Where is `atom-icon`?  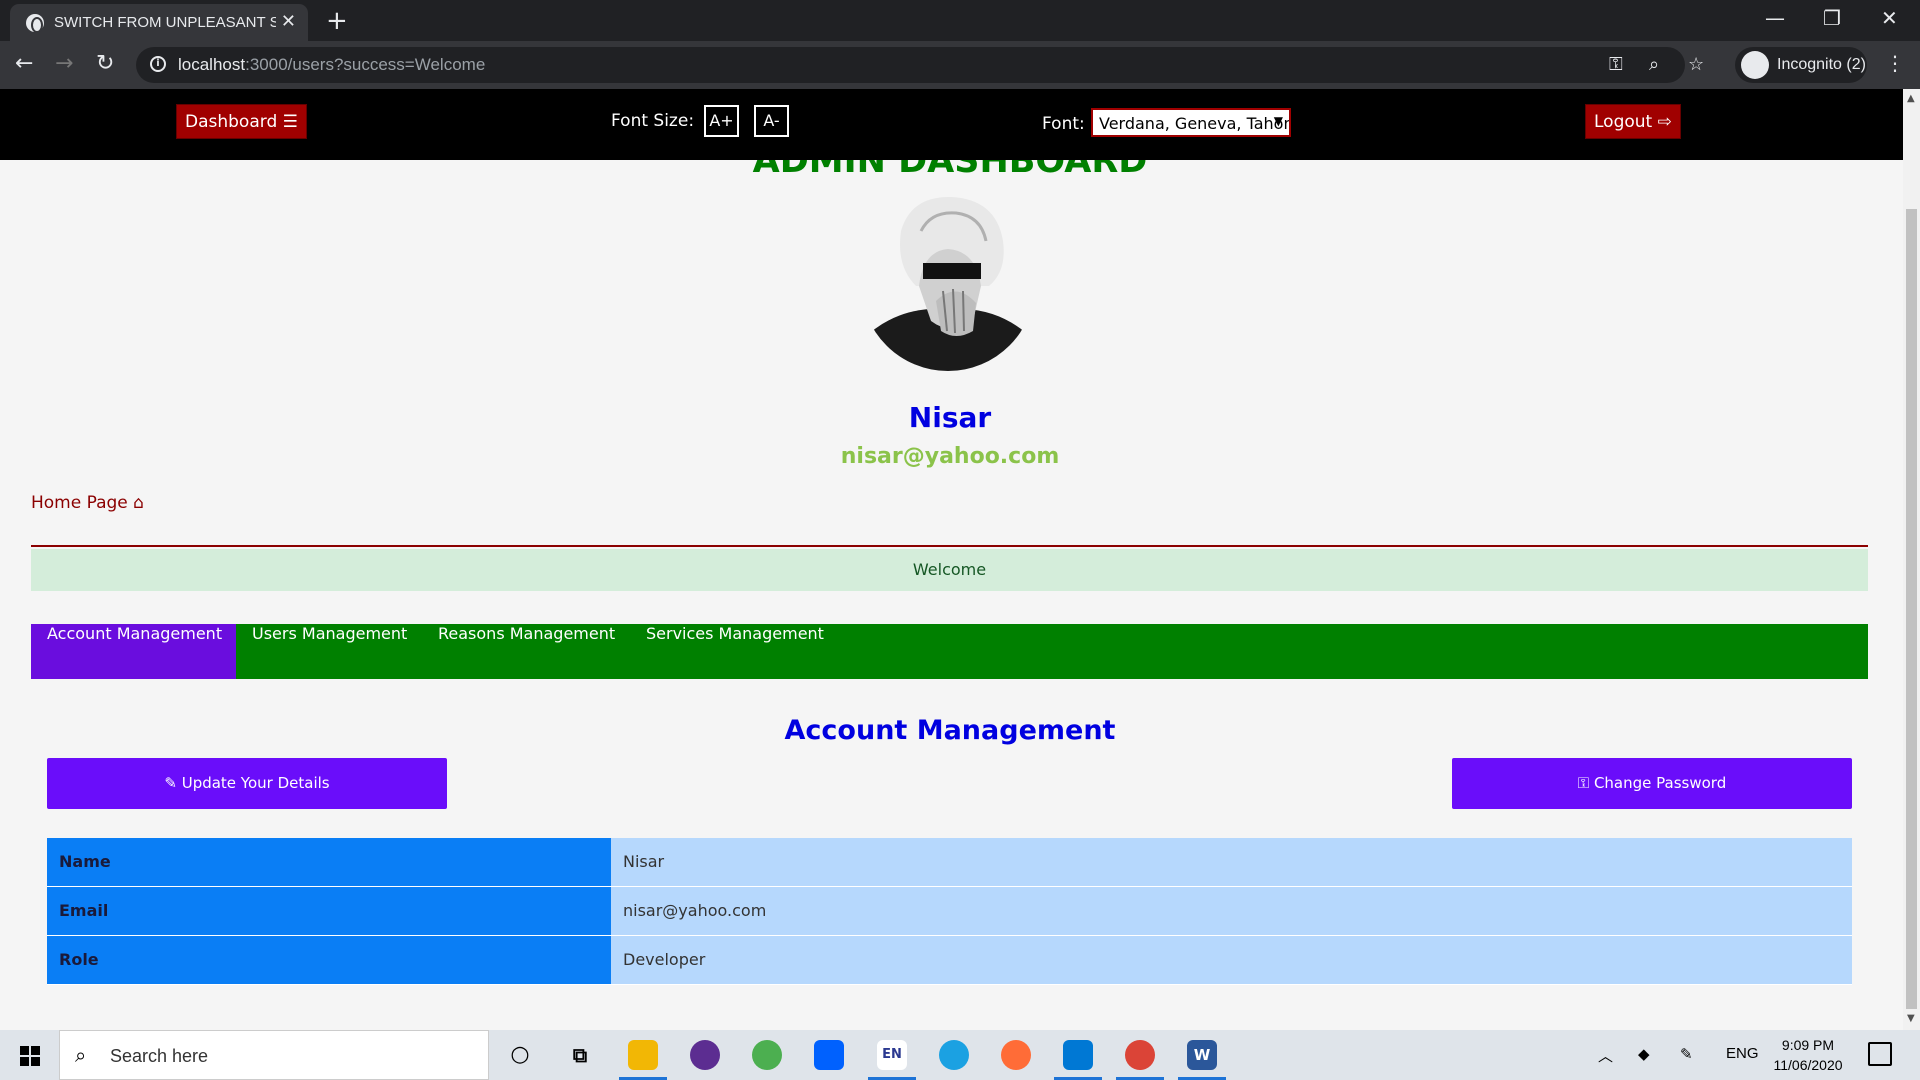 atom-icon is located at coordinates (767, 1055).